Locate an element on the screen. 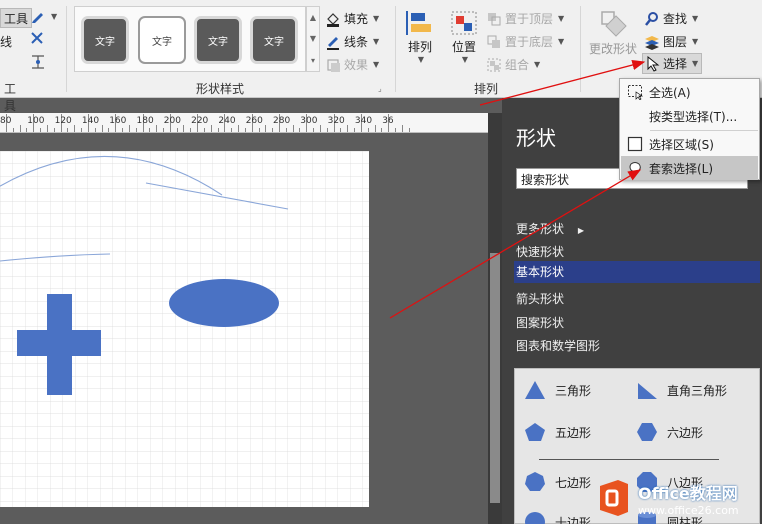 This screenshot has width=762, height=524. stencil-more-shapes: 更多形状 ▶ is located at coordinates (550, 228).